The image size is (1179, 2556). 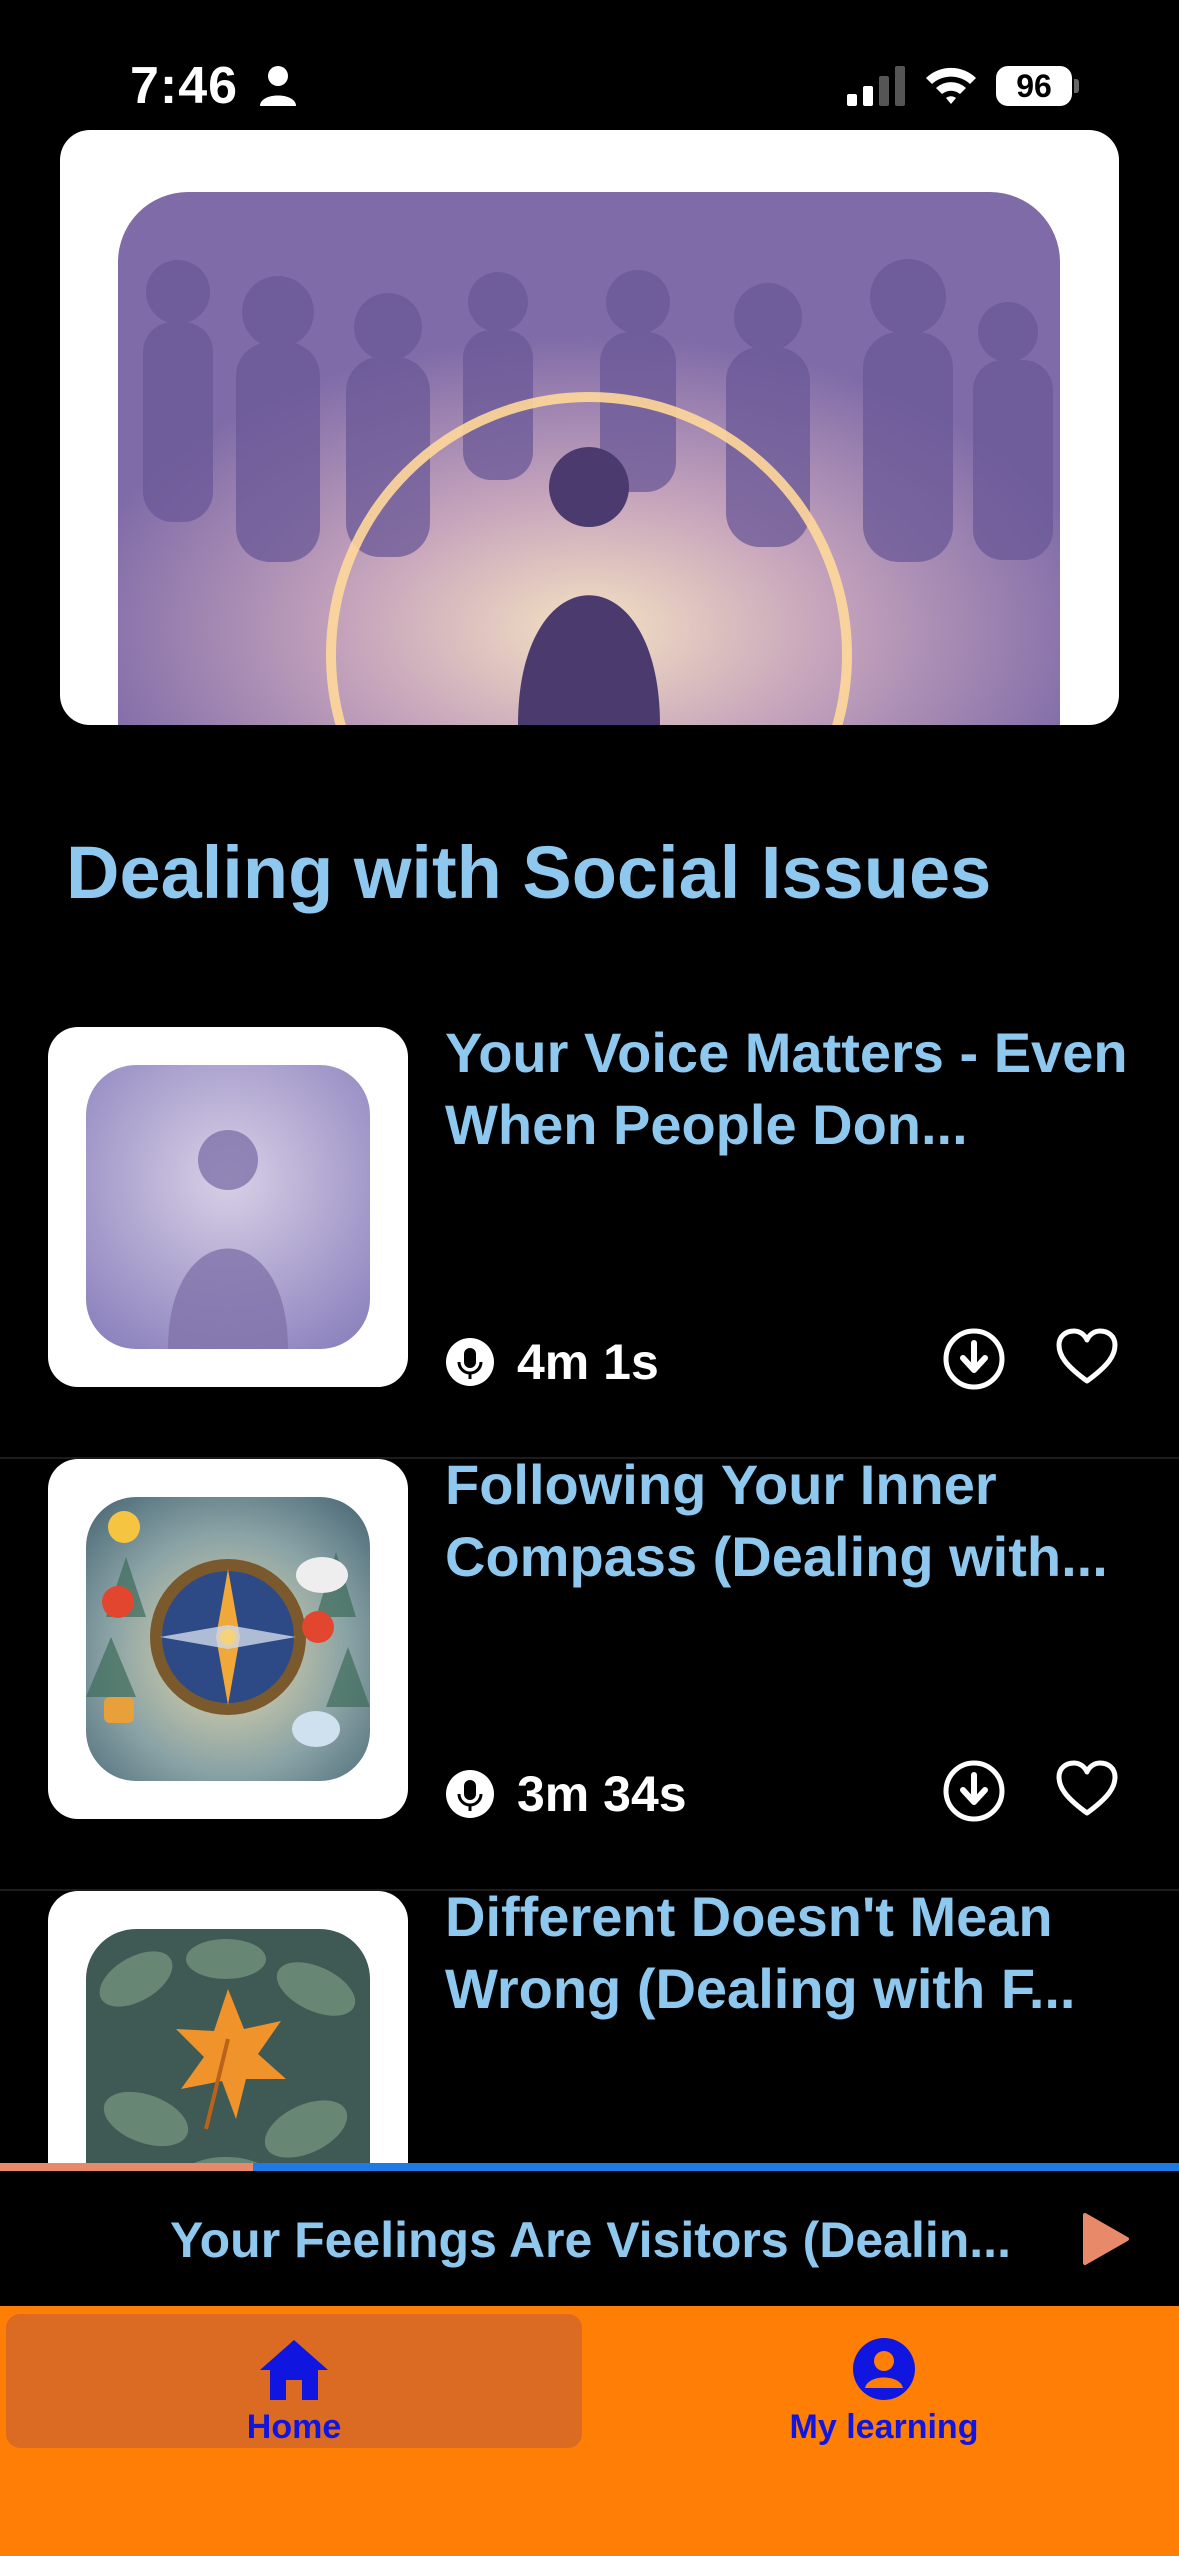 I want to click on tab-label: My learning, so click(x=884, y=2427).